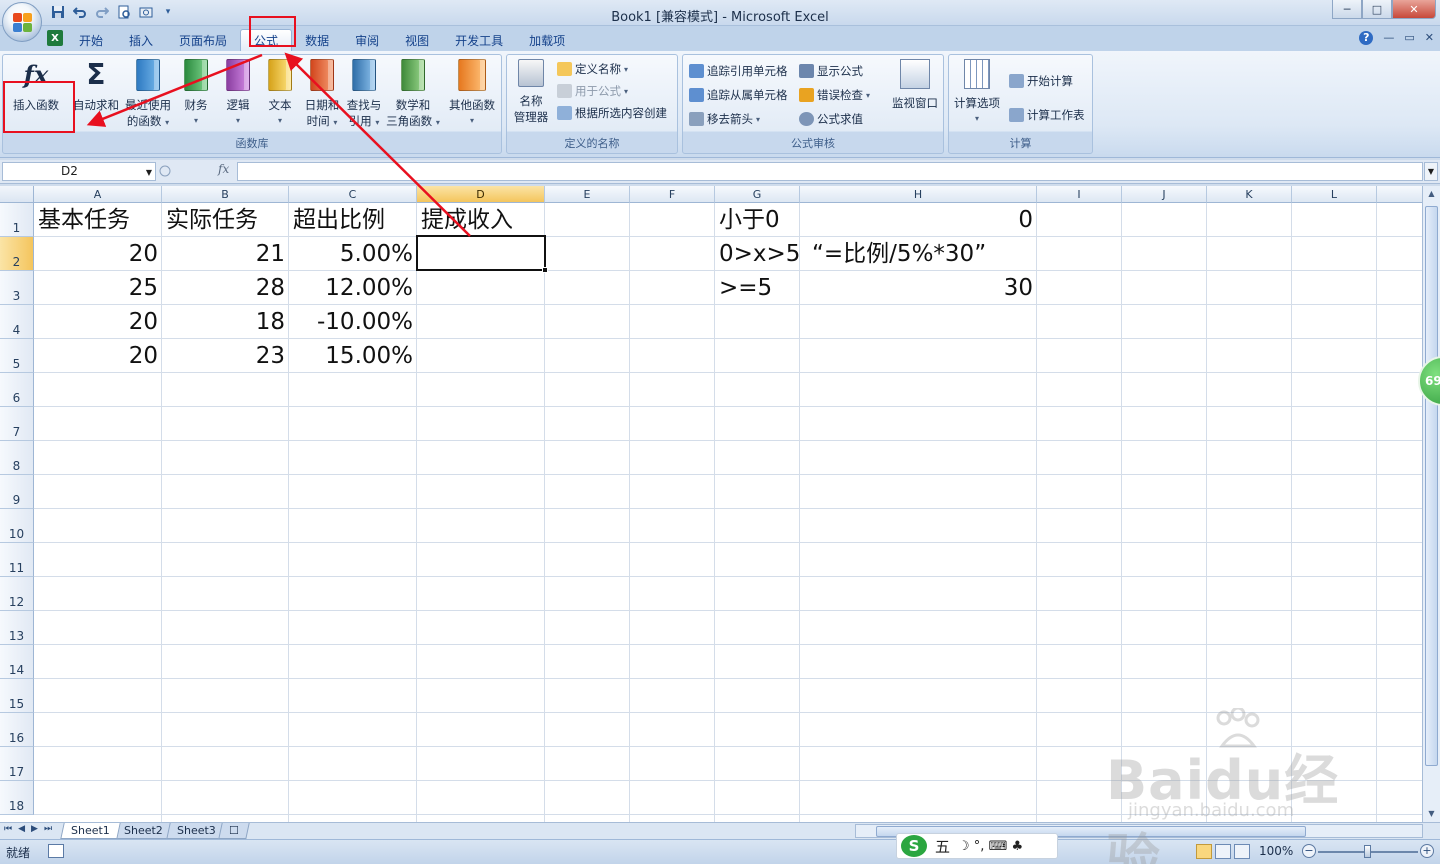 The height and width of the screenshot is (864, 1440). What do you see at coordinates (738, 71) in the screenshot?
I see `trace-precedents-button: 追踪引用单元格` at bounding box center [738, 71].